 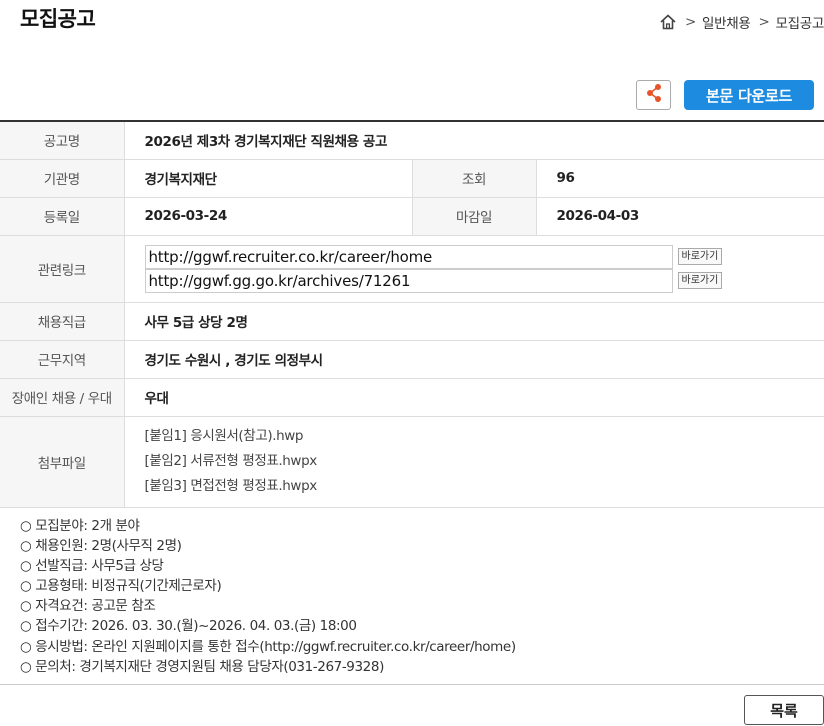 What do you see at coordinates (58, 19) in the screenshot?
I see `page-title: 모집공고` at bounding box center [58, 19].